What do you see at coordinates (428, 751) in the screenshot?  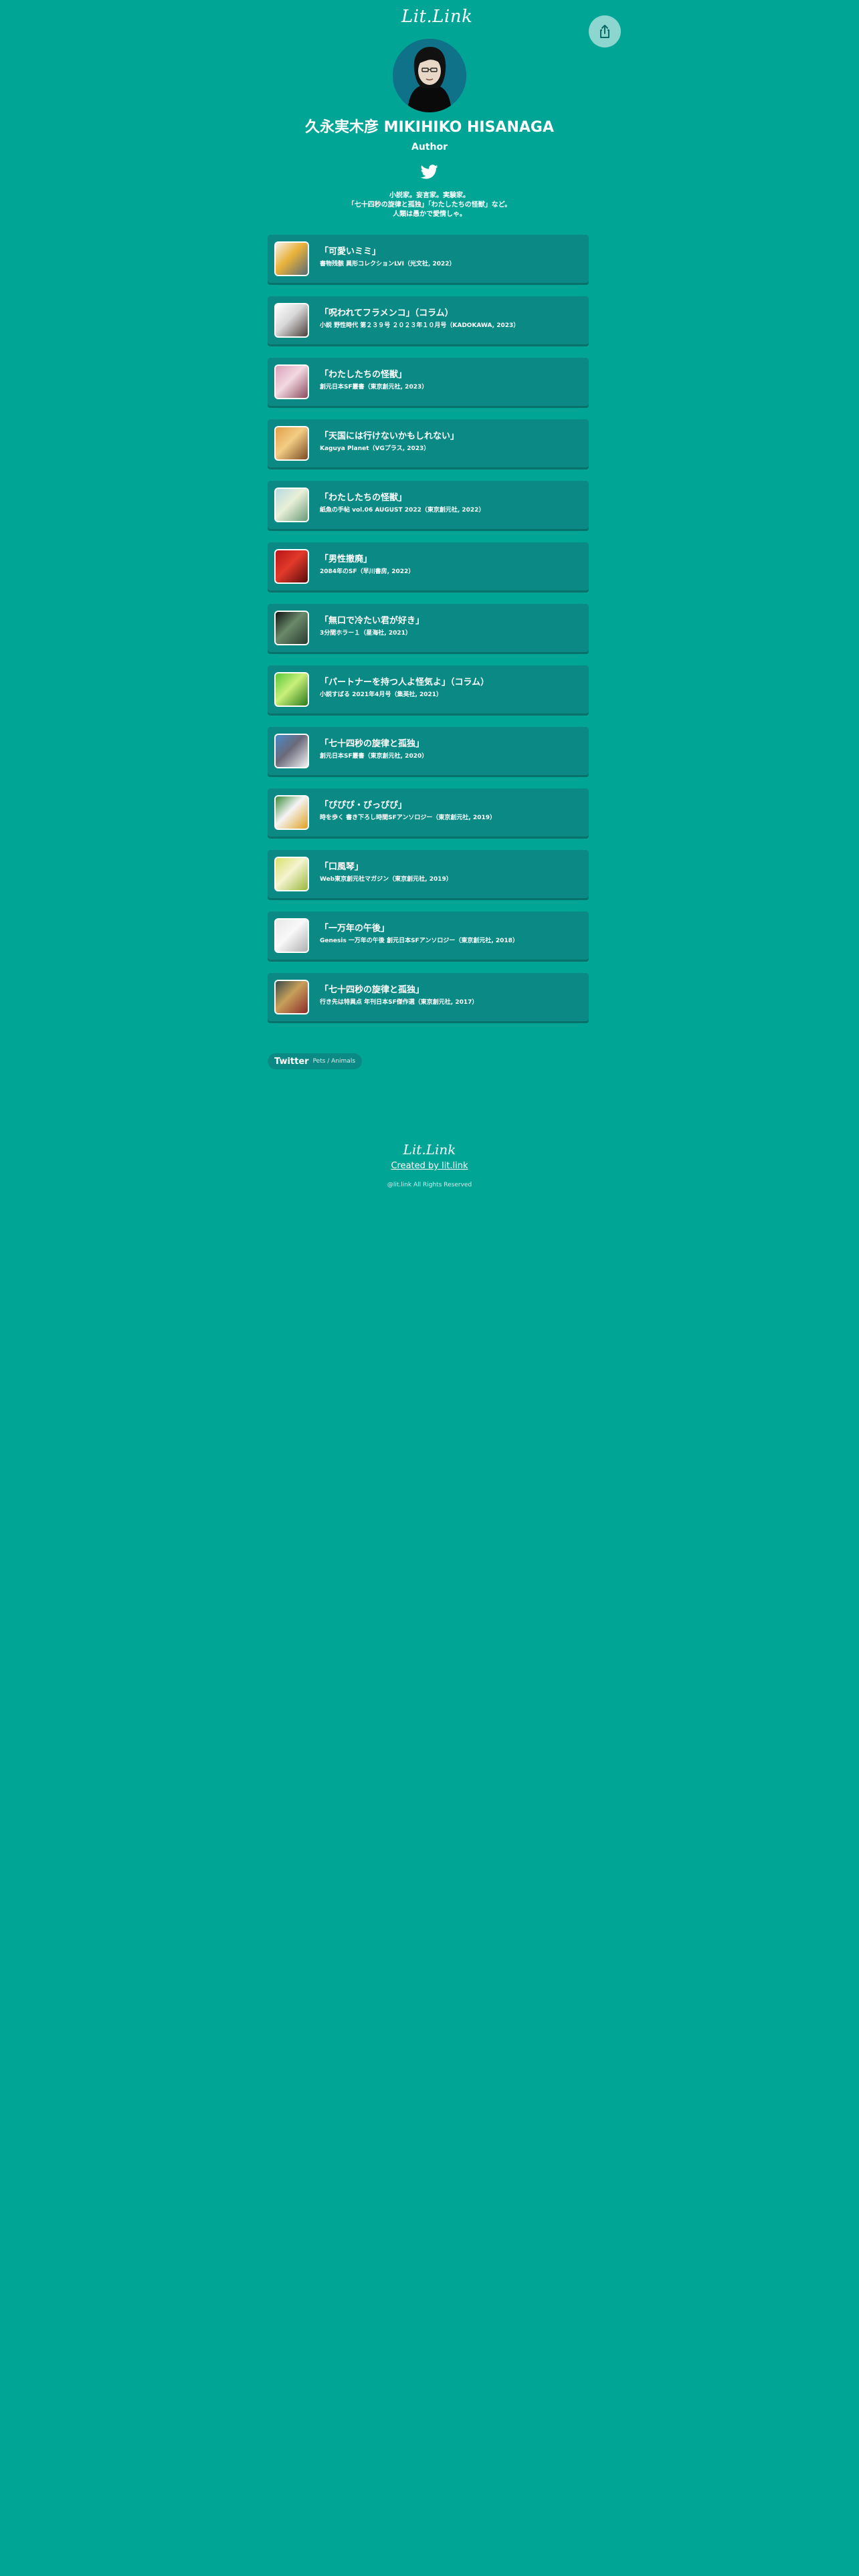 I see `link-card: 「七十四秒の旋律と孤独」 創元日本SF叢書（東京創元社, 2020）` at bounding box center [428, 751].